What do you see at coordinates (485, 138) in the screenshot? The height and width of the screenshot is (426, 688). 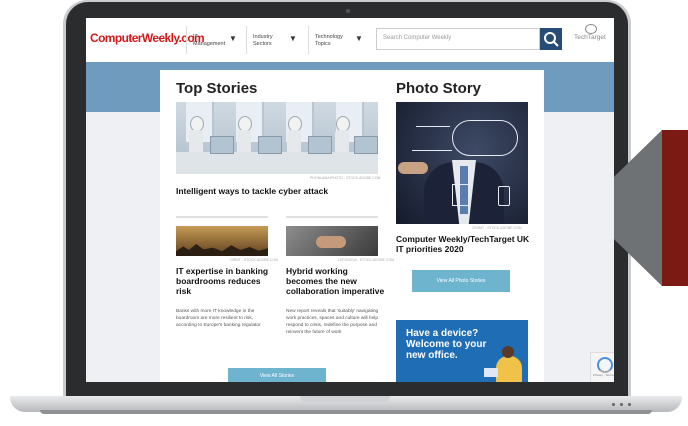 I see `cloud-icon` at bounding box center [485, 138].